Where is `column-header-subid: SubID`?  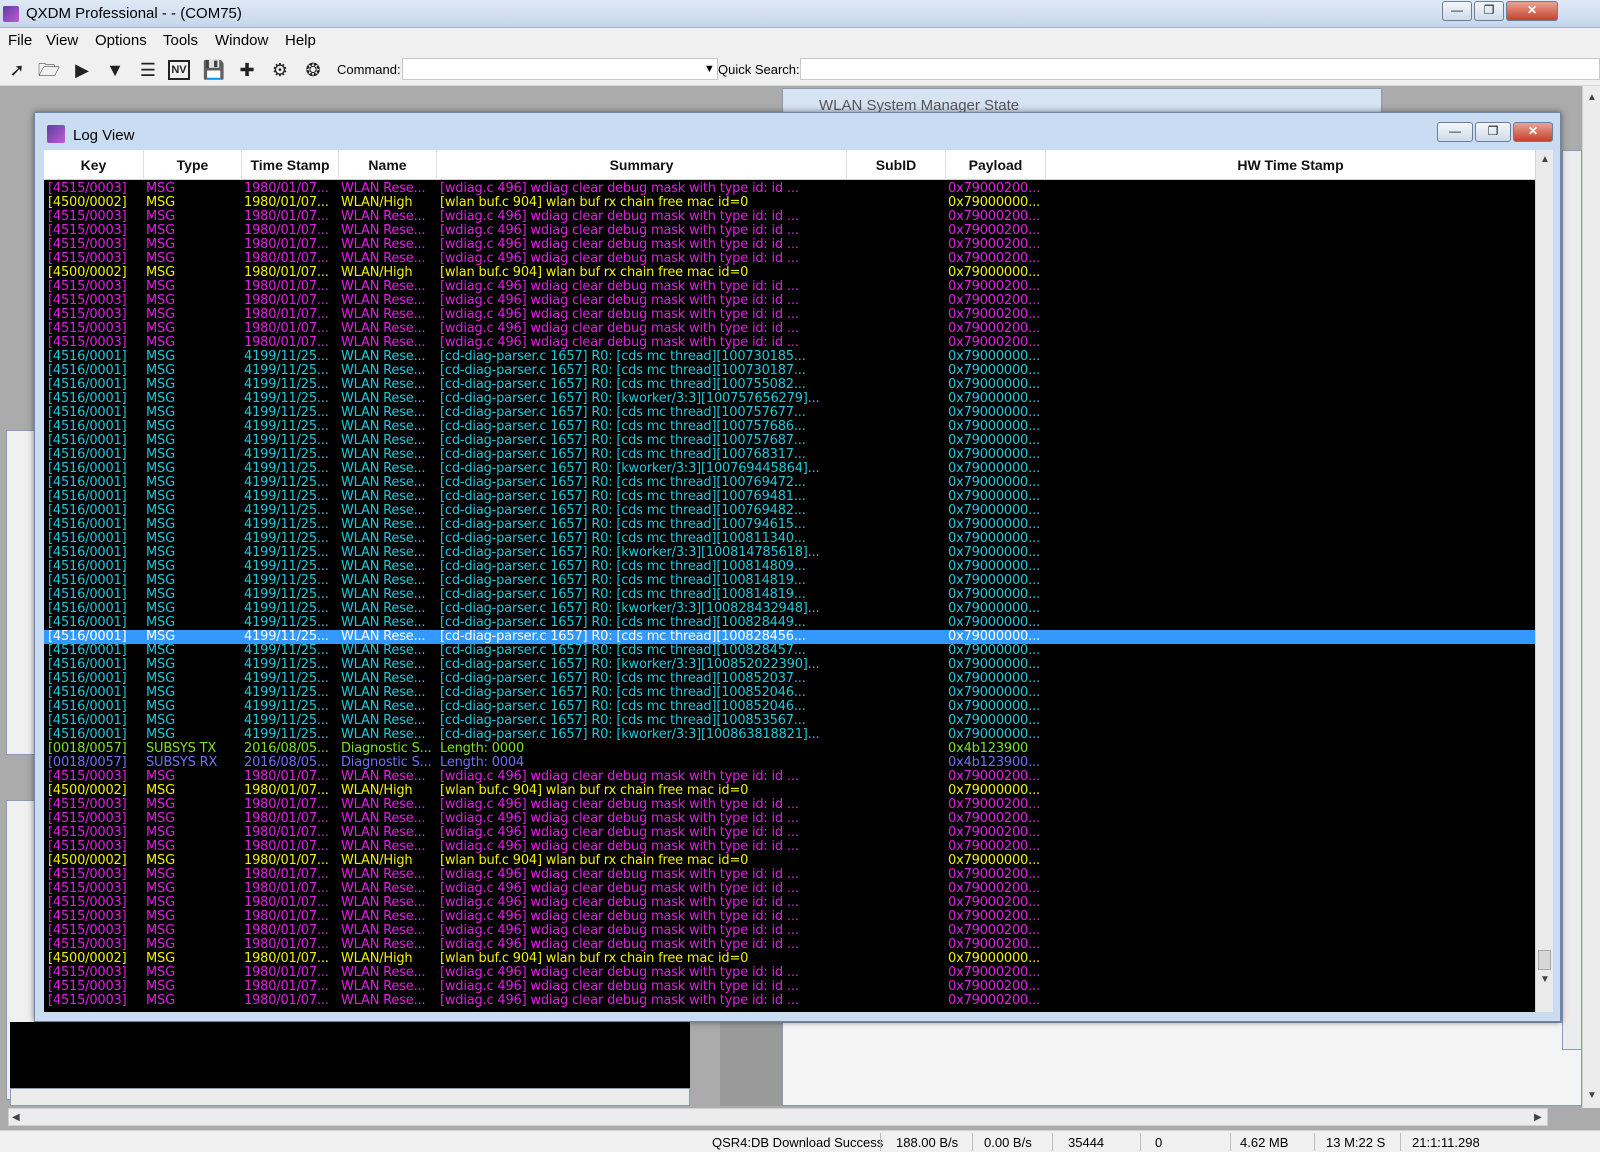 column-header-subid: SubID is located at coordinates (896, 165).